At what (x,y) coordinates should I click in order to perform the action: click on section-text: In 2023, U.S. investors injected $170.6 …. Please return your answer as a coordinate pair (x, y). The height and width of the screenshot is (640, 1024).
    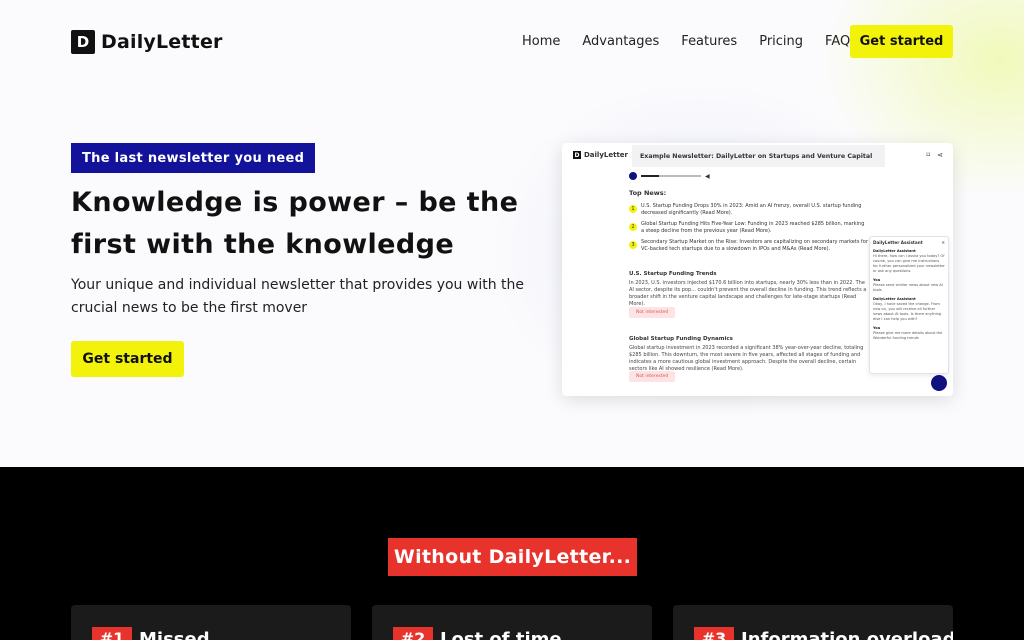
    Looking at the image, I should click on (748, 293).